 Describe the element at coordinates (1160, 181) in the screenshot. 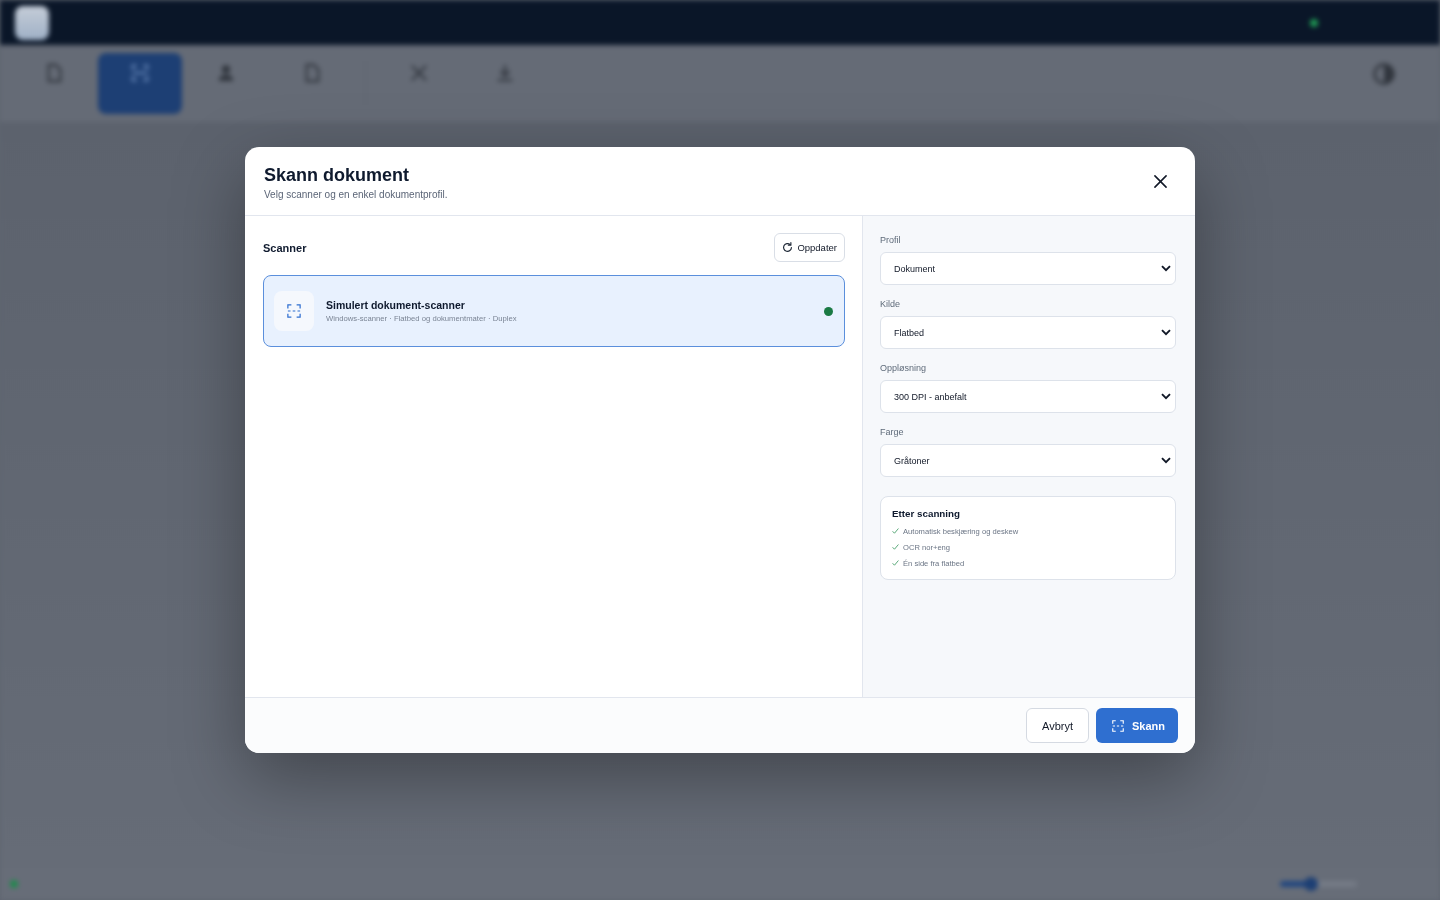

I see `close-icon` at that location.